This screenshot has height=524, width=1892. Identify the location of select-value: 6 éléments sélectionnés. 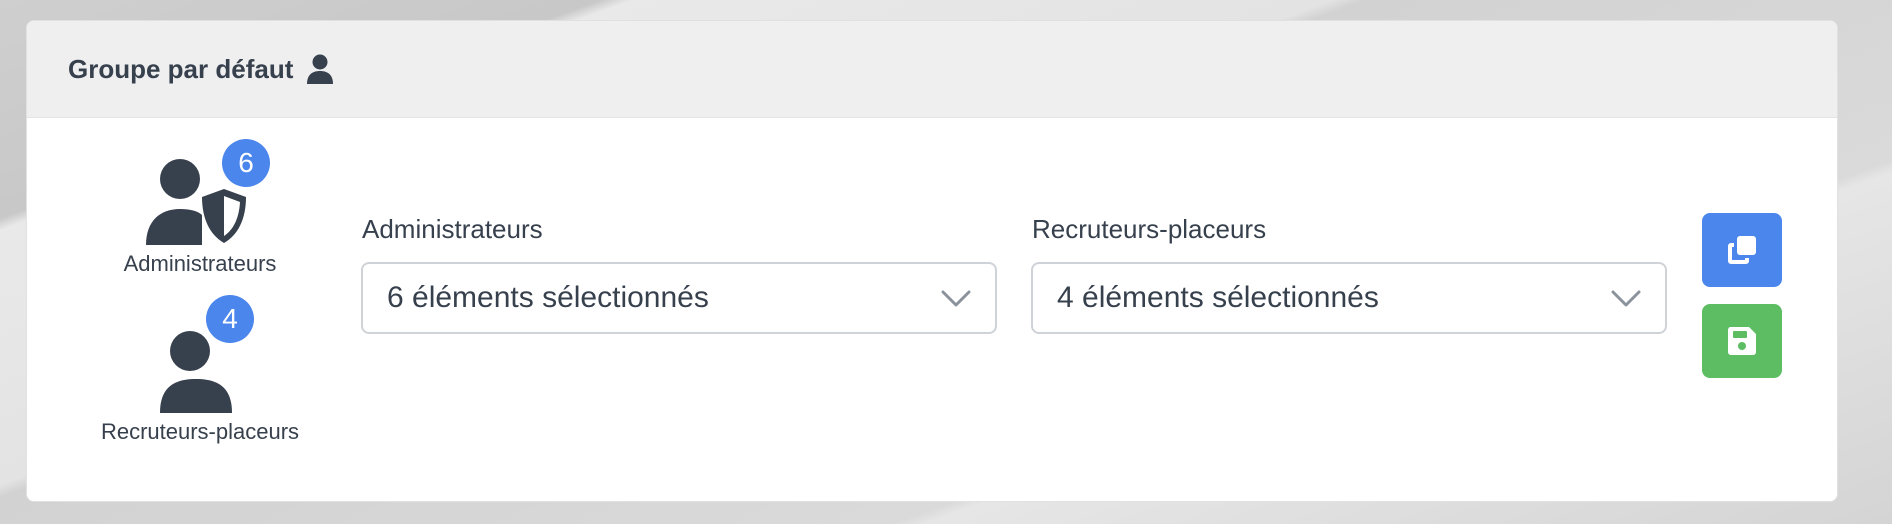
(548, 297).